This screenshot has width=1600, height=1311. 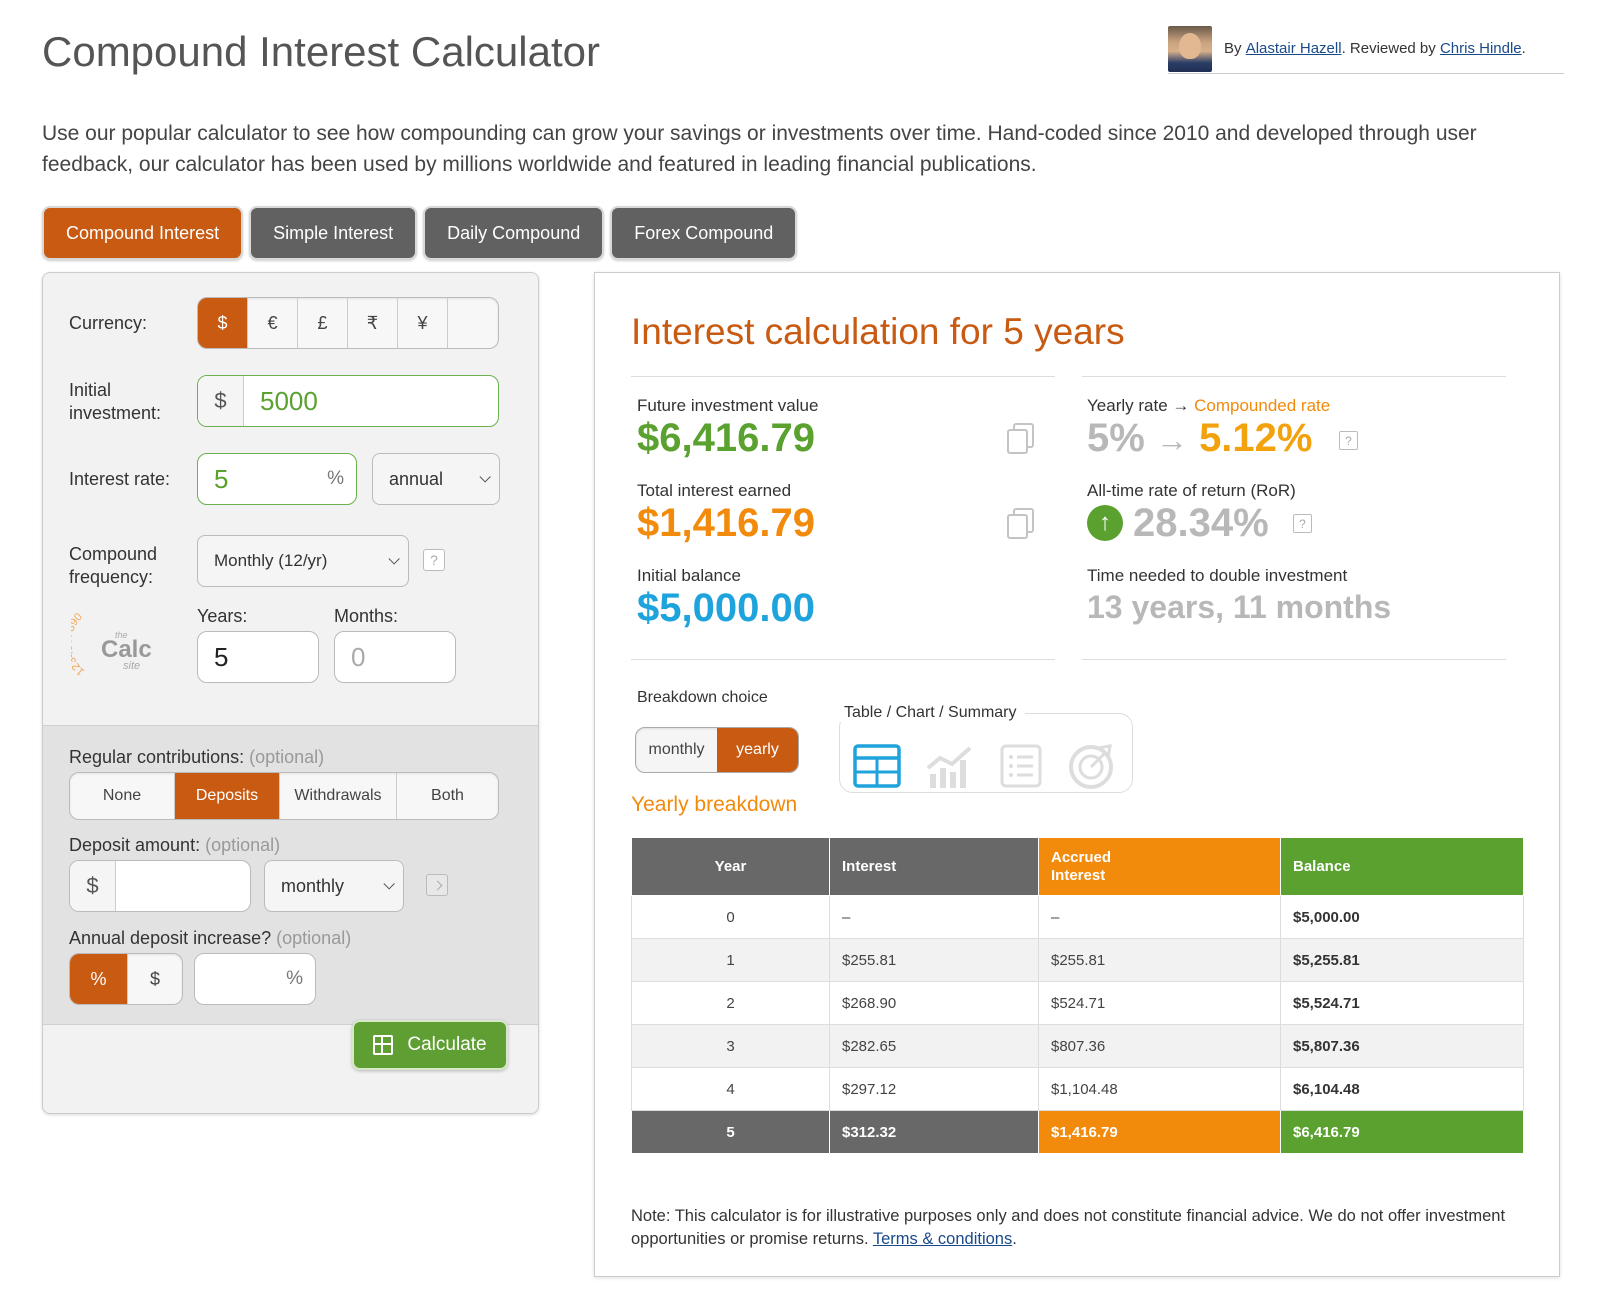 What do you see at coordinates (934, 960) in the screenshot?
I see `cell-interest: $255.81` at bounding box center [934, 960].